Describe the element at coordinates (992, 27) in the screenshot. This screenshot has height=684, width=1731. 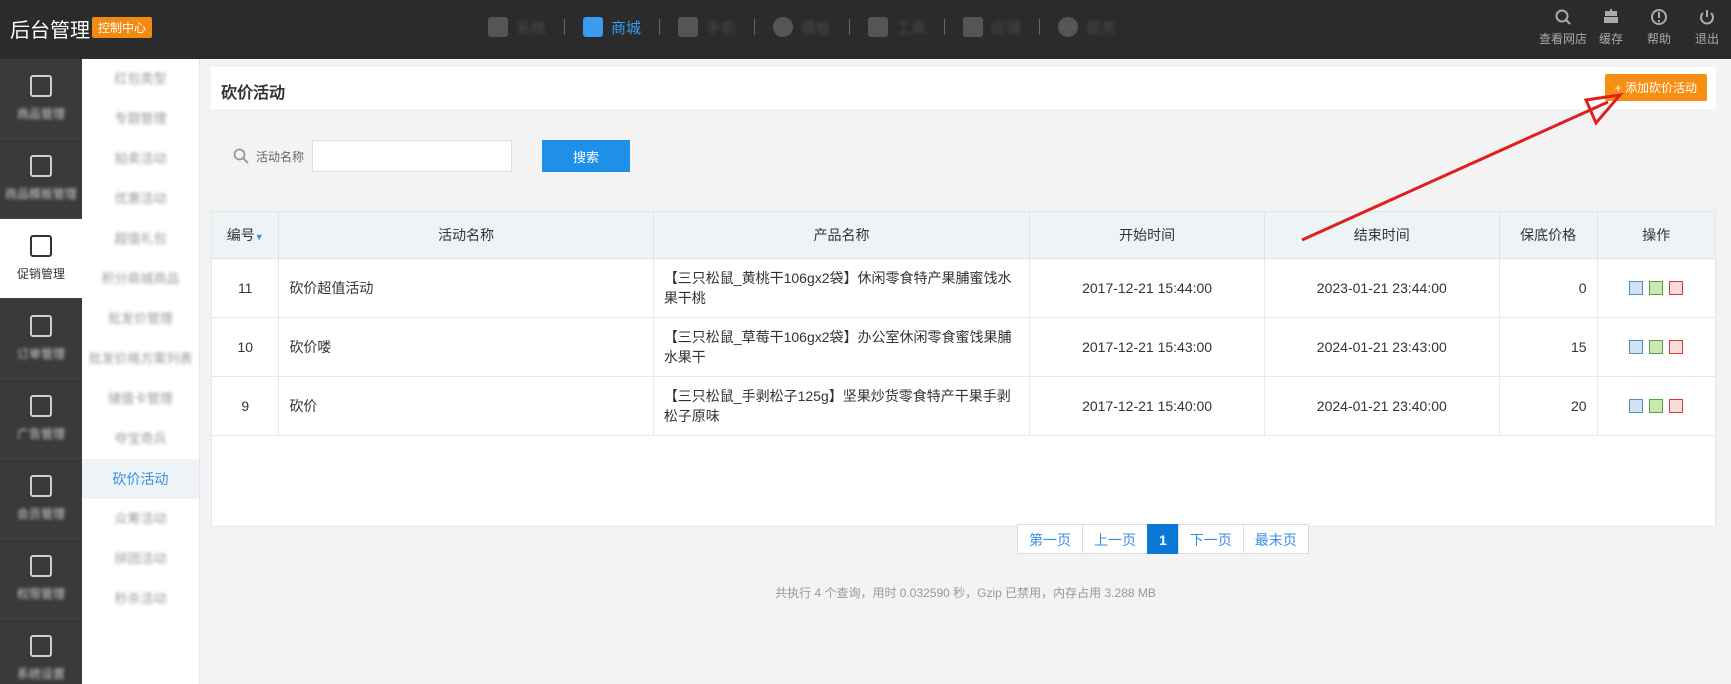
I see `nav-store: 店铺` at that location.